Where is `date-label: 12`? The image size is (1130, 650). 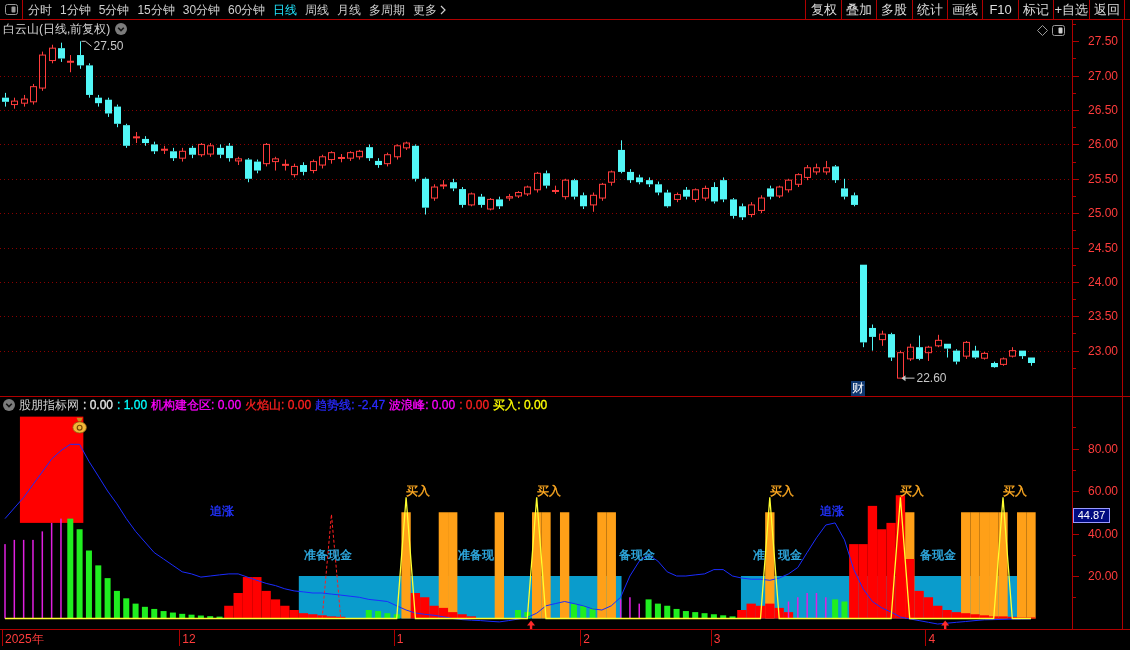
date-label: 12 is located at coordinates (189, 639).